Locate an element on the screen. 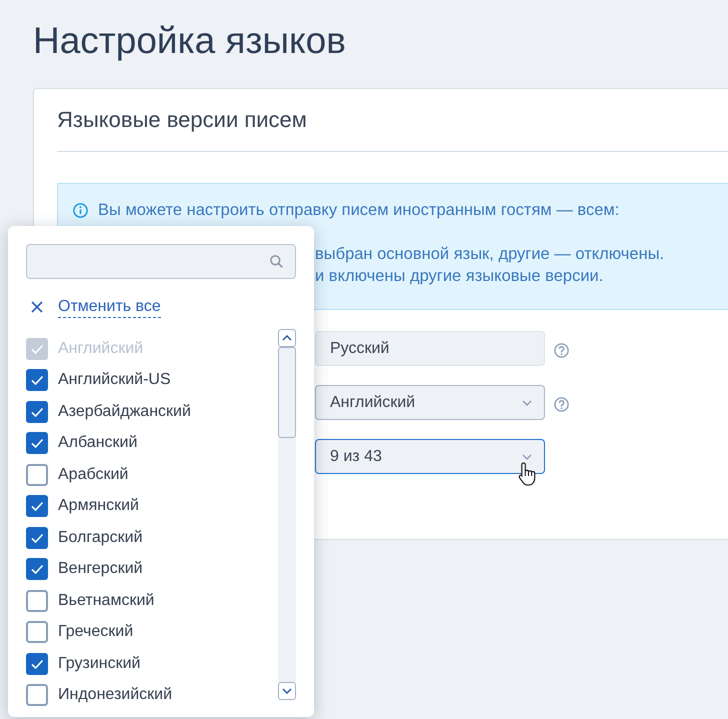 The width and height of the screenshot is (728, 719). caret-down-icon is located at coordinates (287, 691).